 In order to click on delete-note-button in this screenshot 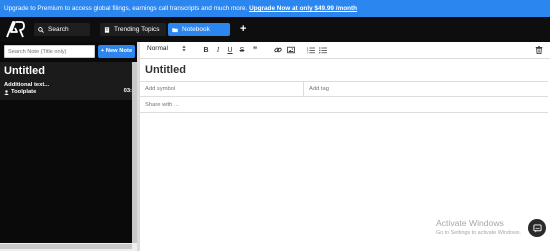, I will do `click(539, 50)`.